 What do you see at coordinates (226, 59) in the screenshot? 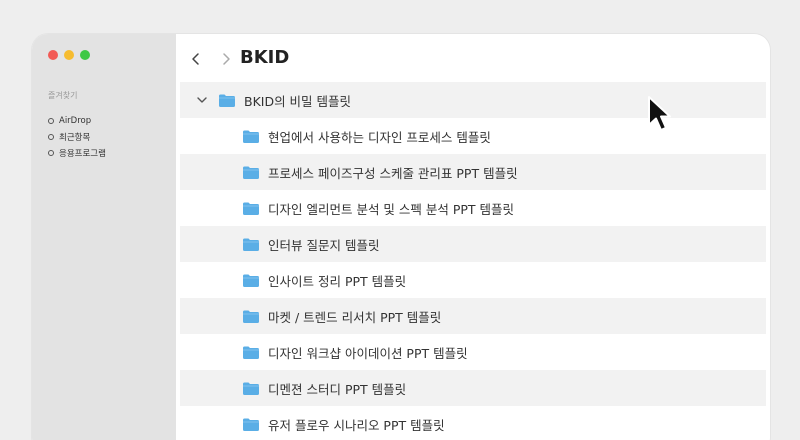
I see `chevron-right-icon` at bounding box center [226, 59].